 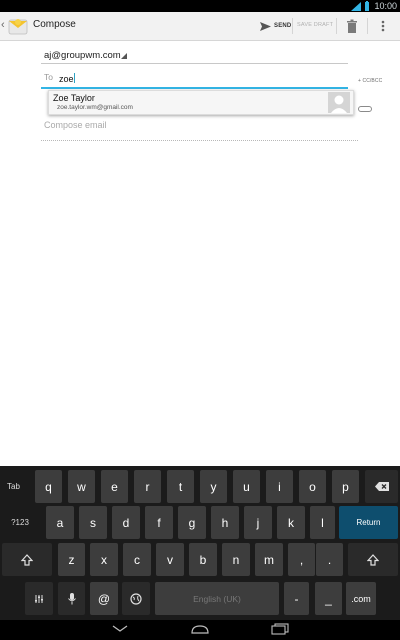 What do you see at coordinates (279, 486) in the screenshot?
I see `key-i: i` at bounding box center [279, 486].